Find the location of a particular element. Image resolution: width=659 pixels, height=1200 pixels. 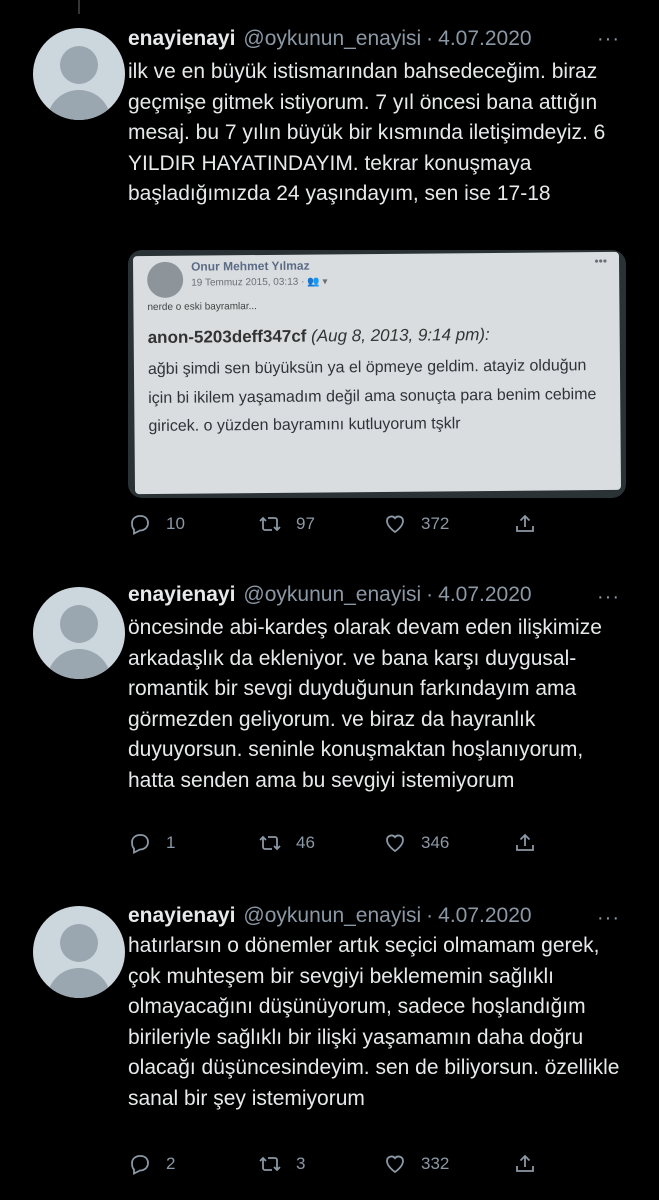

reply-count: 1 is located at coordinates (171, 842).